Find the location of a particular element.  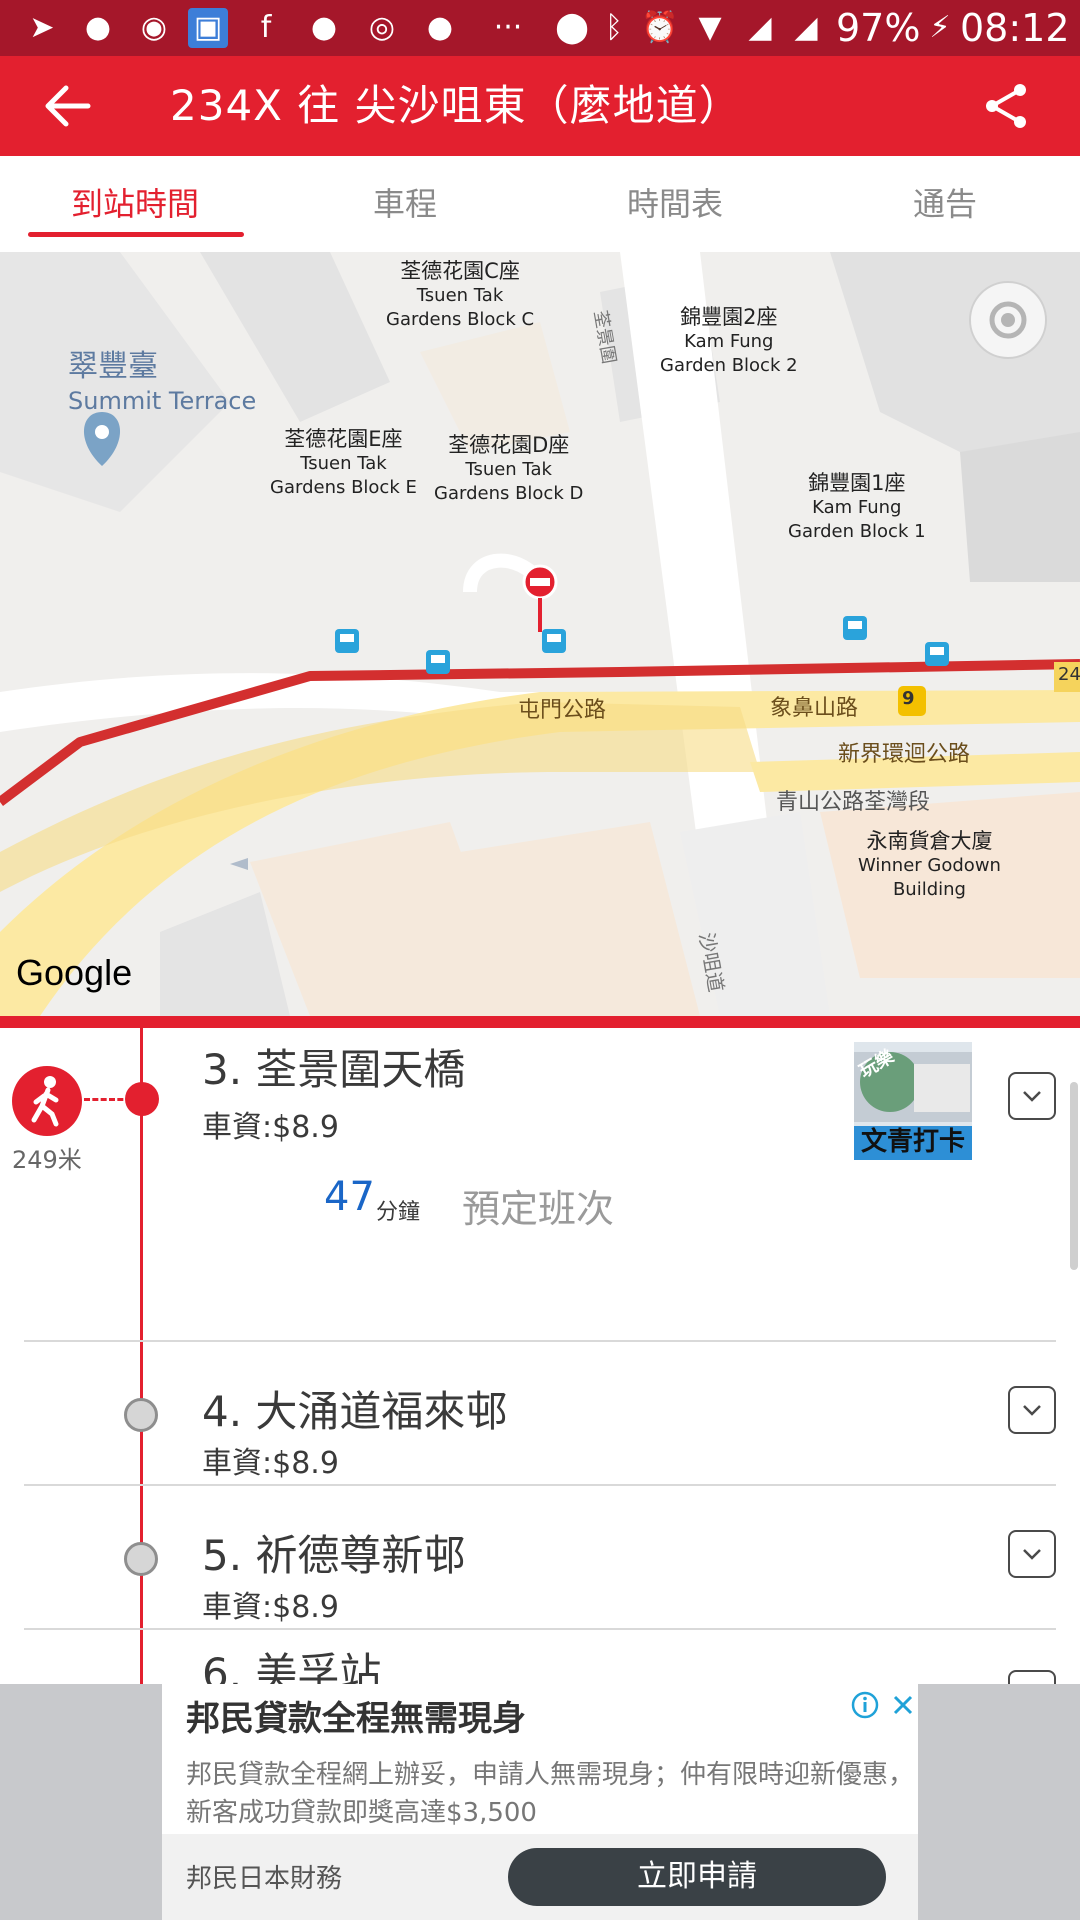

road-label-nt-circular: 新界環迴公路 is located at coordinates (904, 754).